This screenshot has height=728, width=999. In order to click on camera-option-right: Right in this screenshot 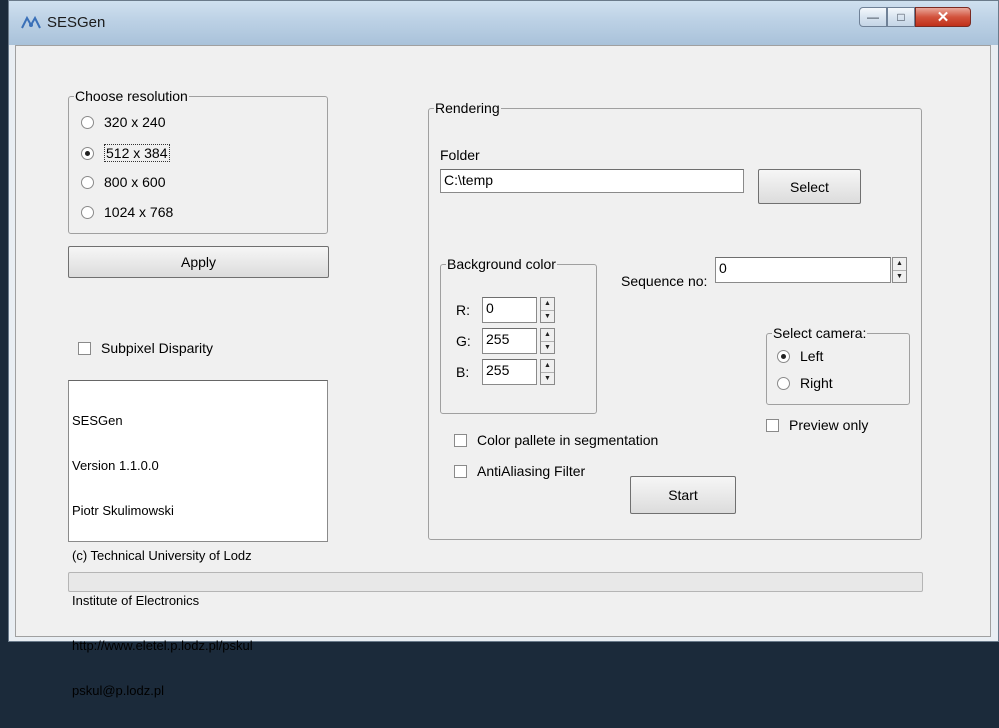, I will do `click(805, 383)`.